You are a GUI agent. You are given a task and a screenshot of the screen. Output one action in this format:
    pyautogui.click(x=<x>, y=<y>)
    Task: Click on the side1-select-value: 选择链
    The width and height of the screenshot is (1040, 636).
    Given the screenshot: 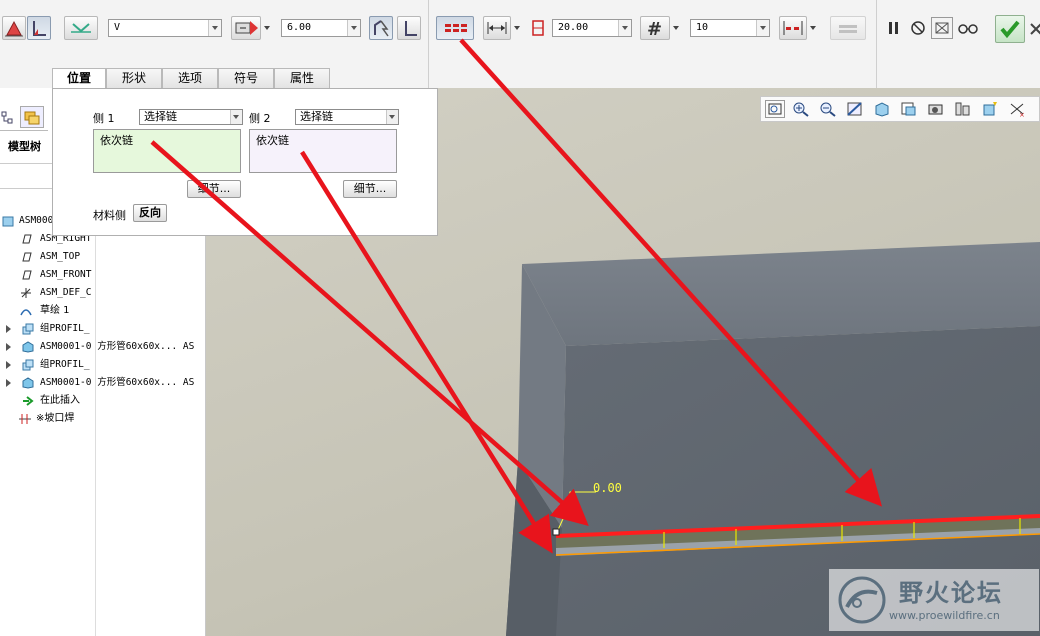 What is the action you would take?
    pyautogui.click(x=160, y=116)
    